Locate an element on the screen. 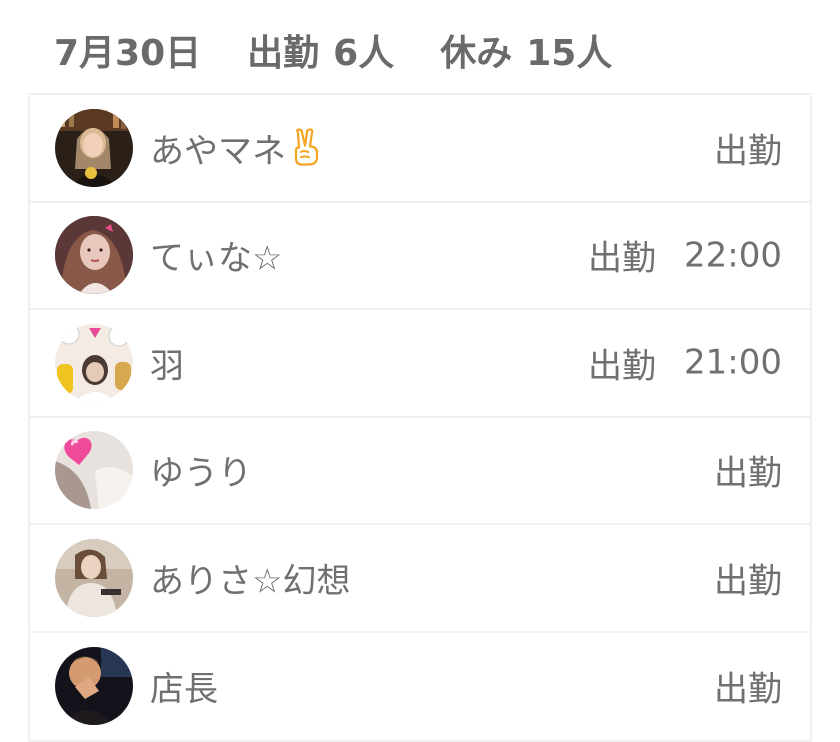  off-label: 休み is located at coordinates (476, 53).